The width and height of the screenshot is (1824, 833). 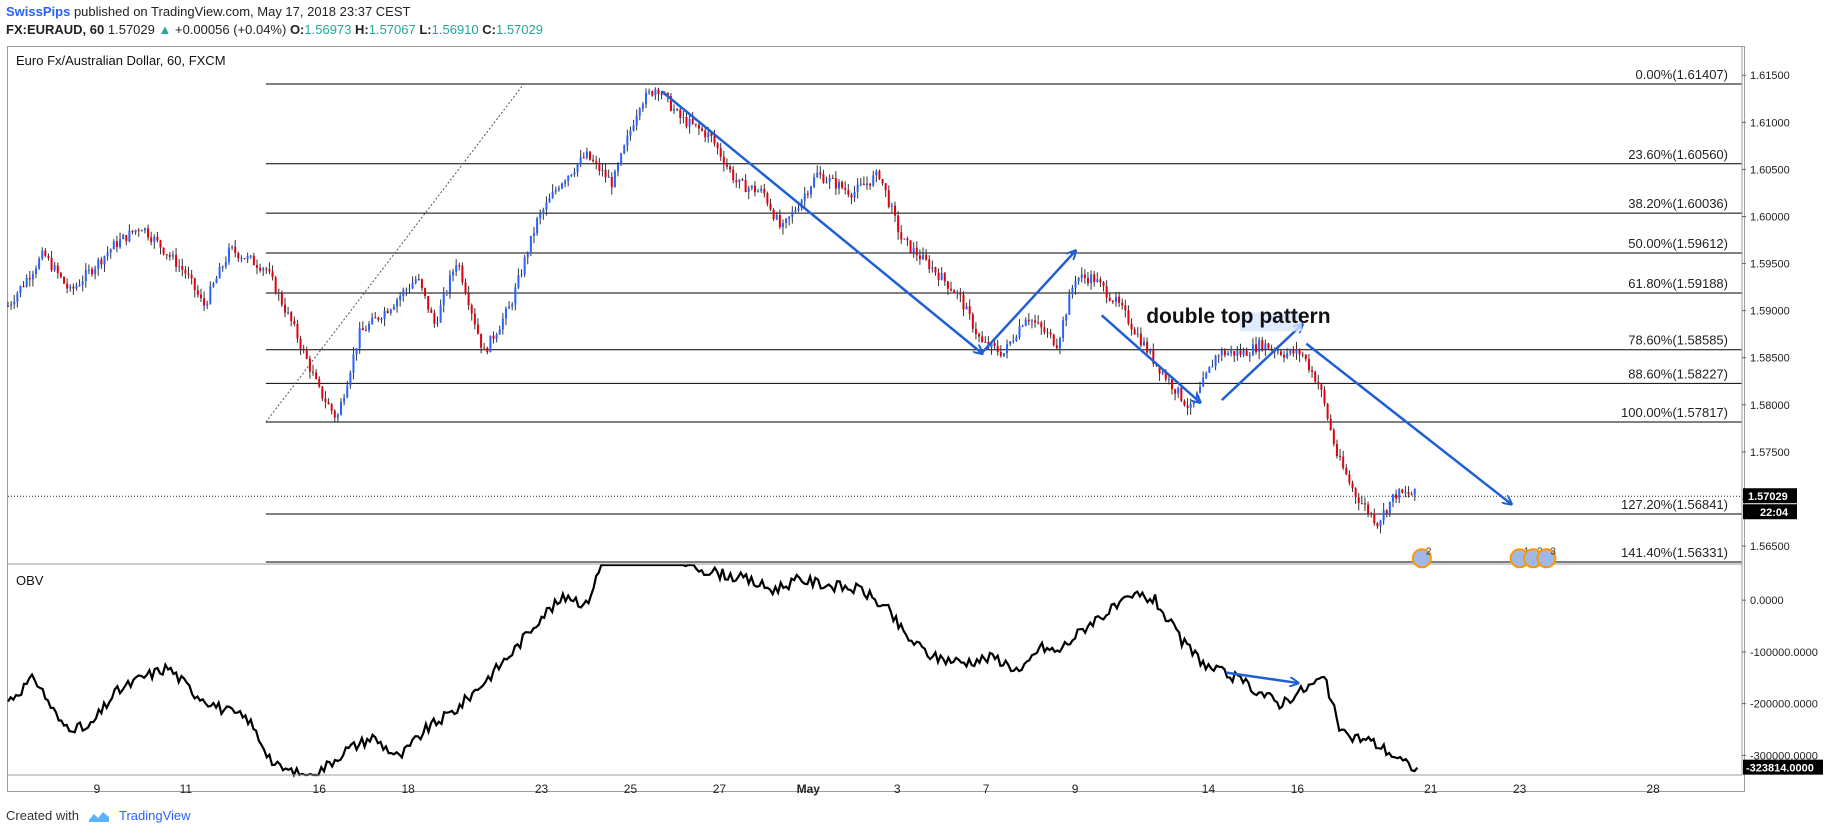 I want to click on obv-tick-label: 0.0000, so click(x=1767, y=601).